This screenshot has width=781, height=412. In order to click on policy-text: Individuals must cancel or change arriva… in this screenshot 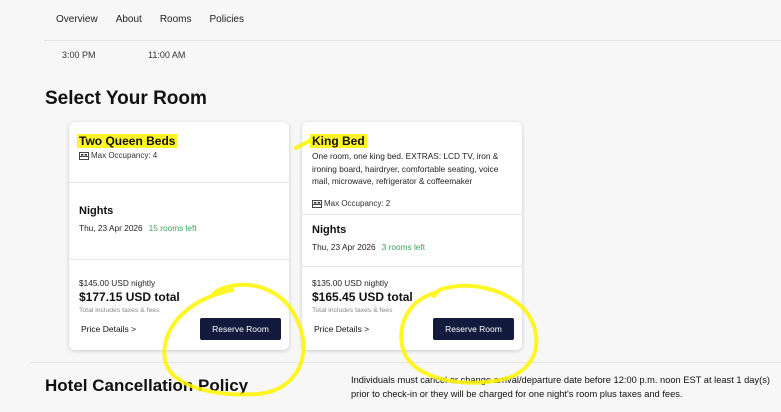, I will do `click(560, 387)`.